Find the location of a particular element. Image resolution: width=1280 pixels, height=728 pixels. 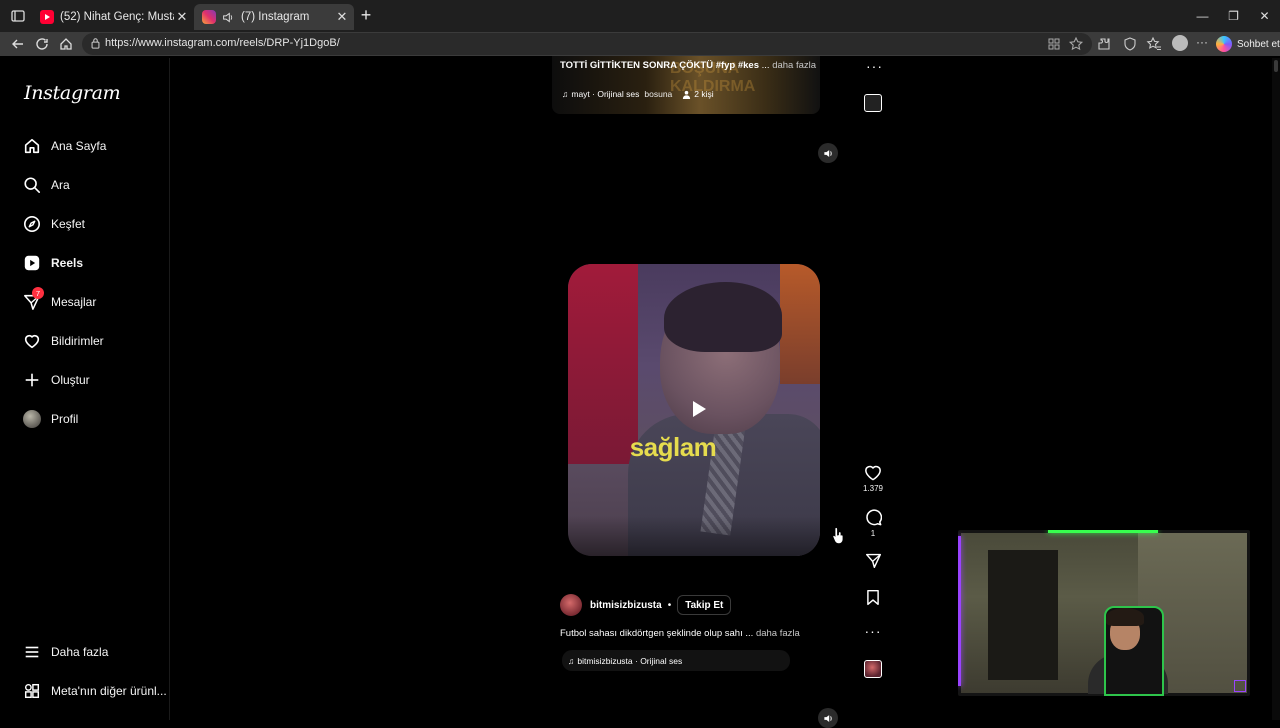

sidebar-item-more: Daha fazla is located at coordinates (65, 652).